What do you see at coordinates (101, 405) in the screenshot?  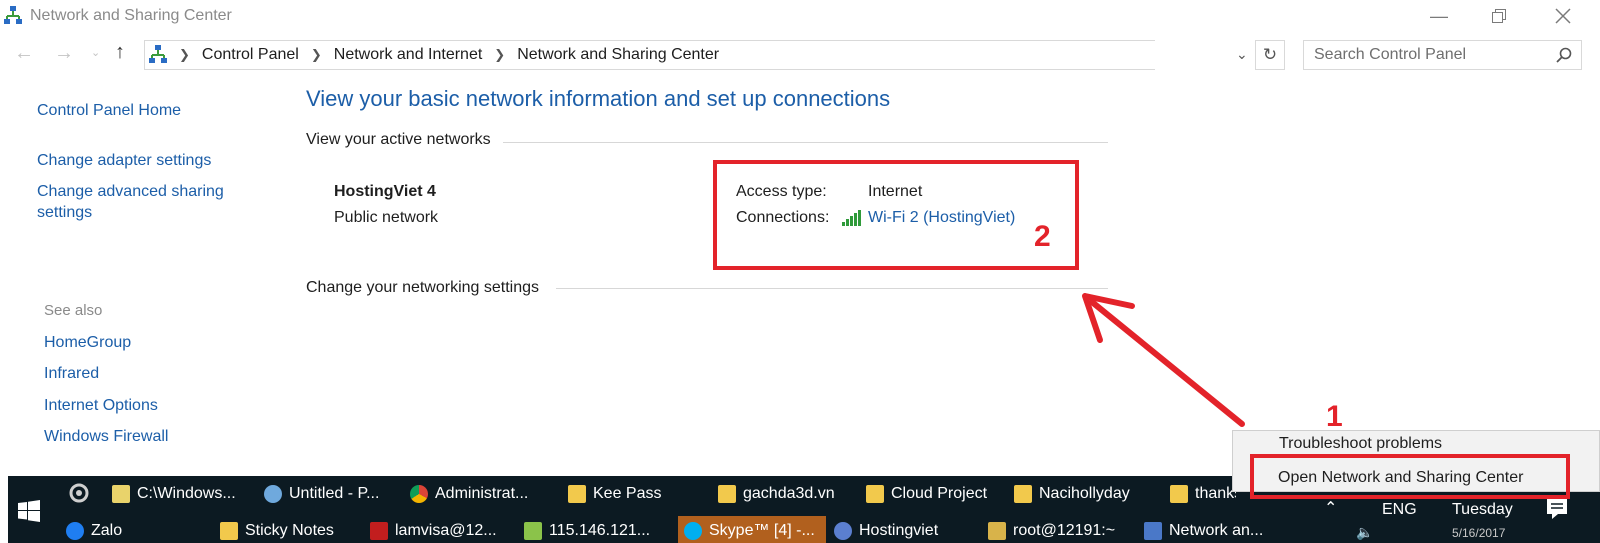 I see `see-also-internet-options-link: Internet Options` at bounding box center [101, 405].